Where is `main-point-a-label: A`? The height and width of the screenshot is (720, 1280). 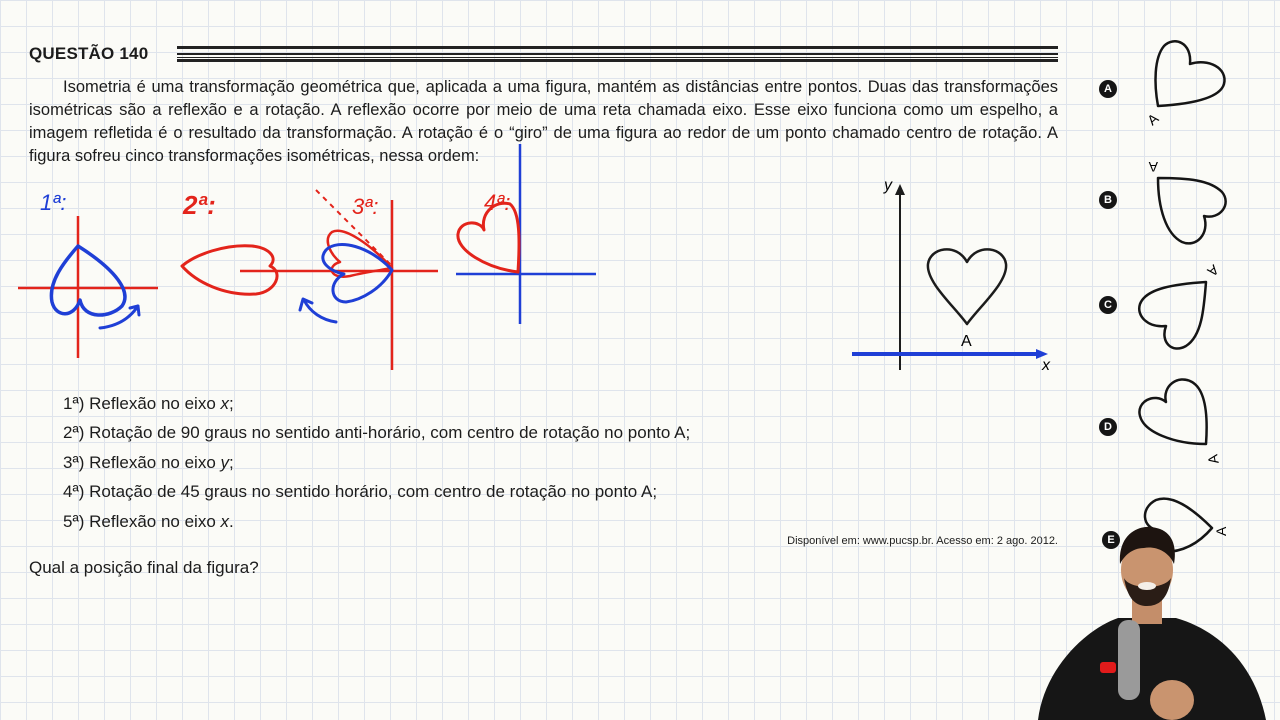
main-point-a-label: A is located at coordinates (966, 341).